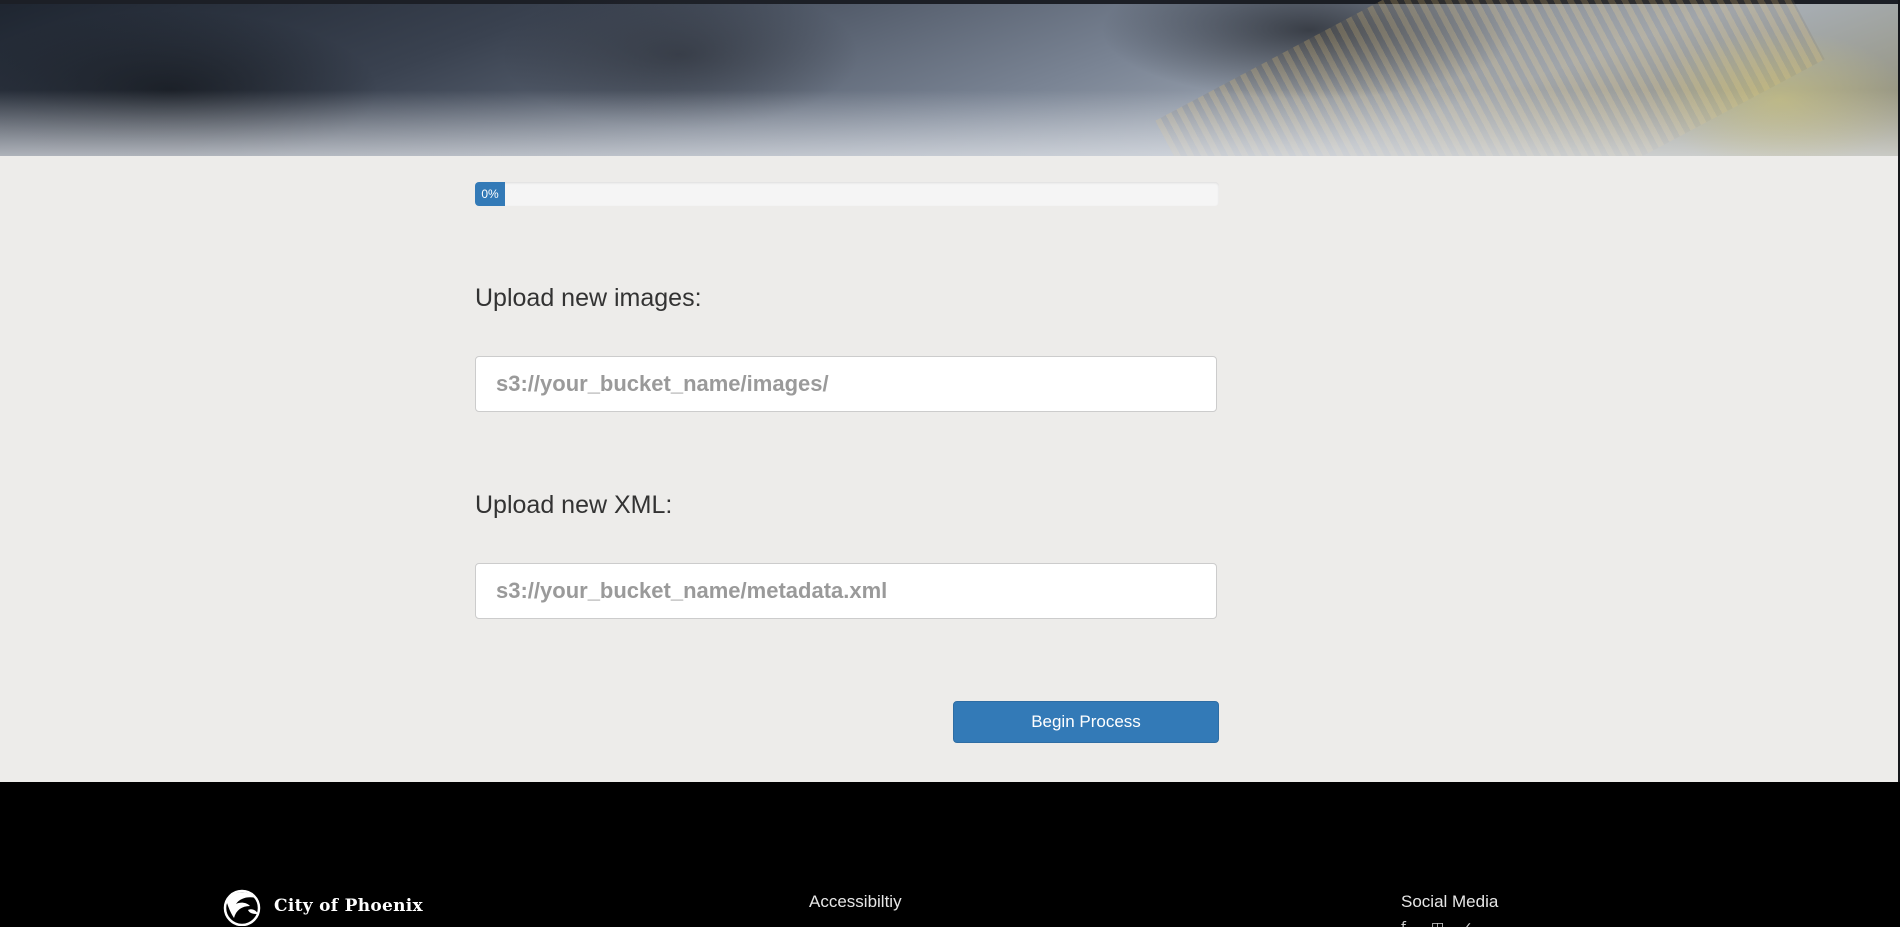 The height and width of the screenshot is (927, 1900). What do you see at coordinates (348, 906) in the screenshot?
I see `logo-text: City of Phoenix` at bounding box center [348, 906].